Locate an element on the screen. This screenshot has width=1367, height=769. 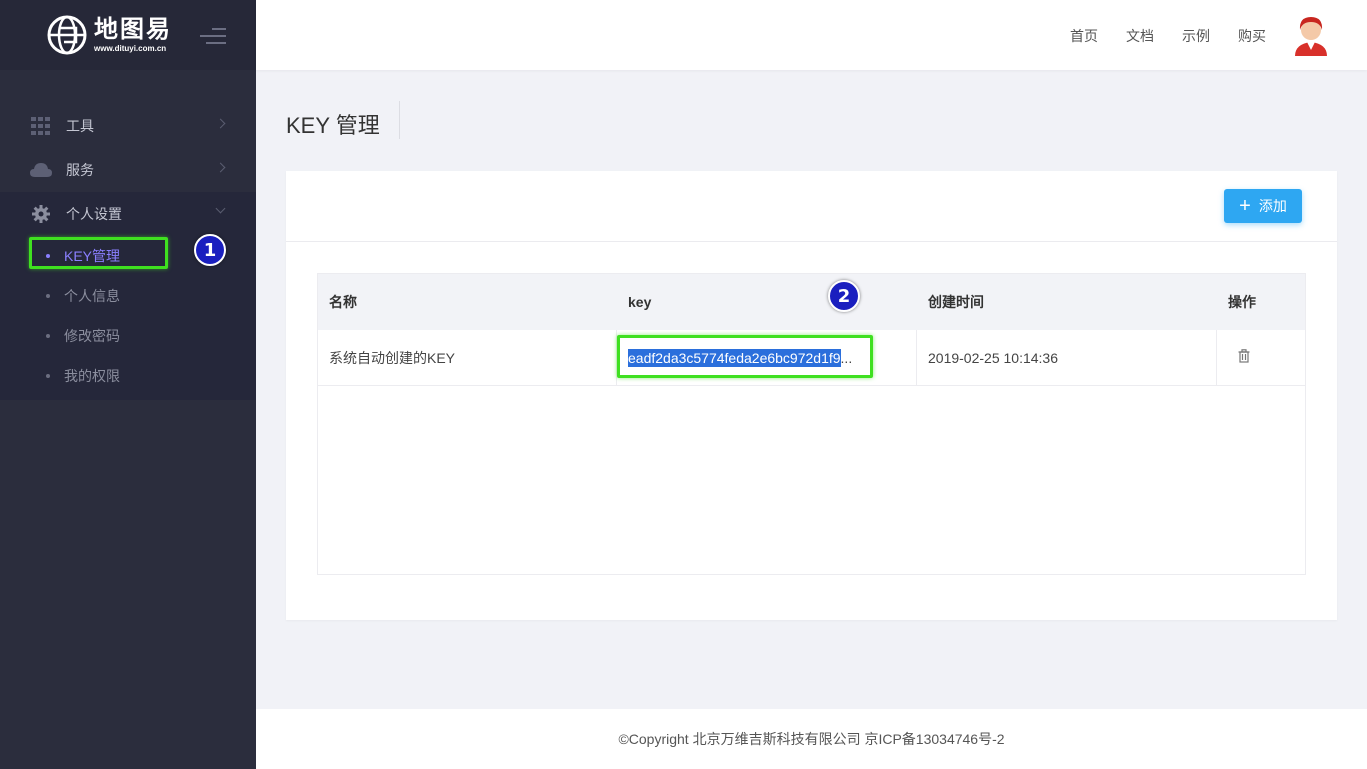
top-nav: 首页 文档 示例 购买 is located at coordinates (1154, 36).